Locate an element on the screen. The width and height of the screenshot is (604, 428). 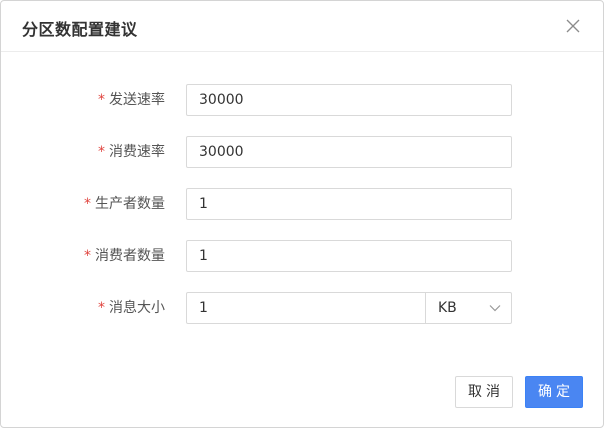
form-row-consume-rate: * 消费速率 30000 is located at coordinates (302, 152).